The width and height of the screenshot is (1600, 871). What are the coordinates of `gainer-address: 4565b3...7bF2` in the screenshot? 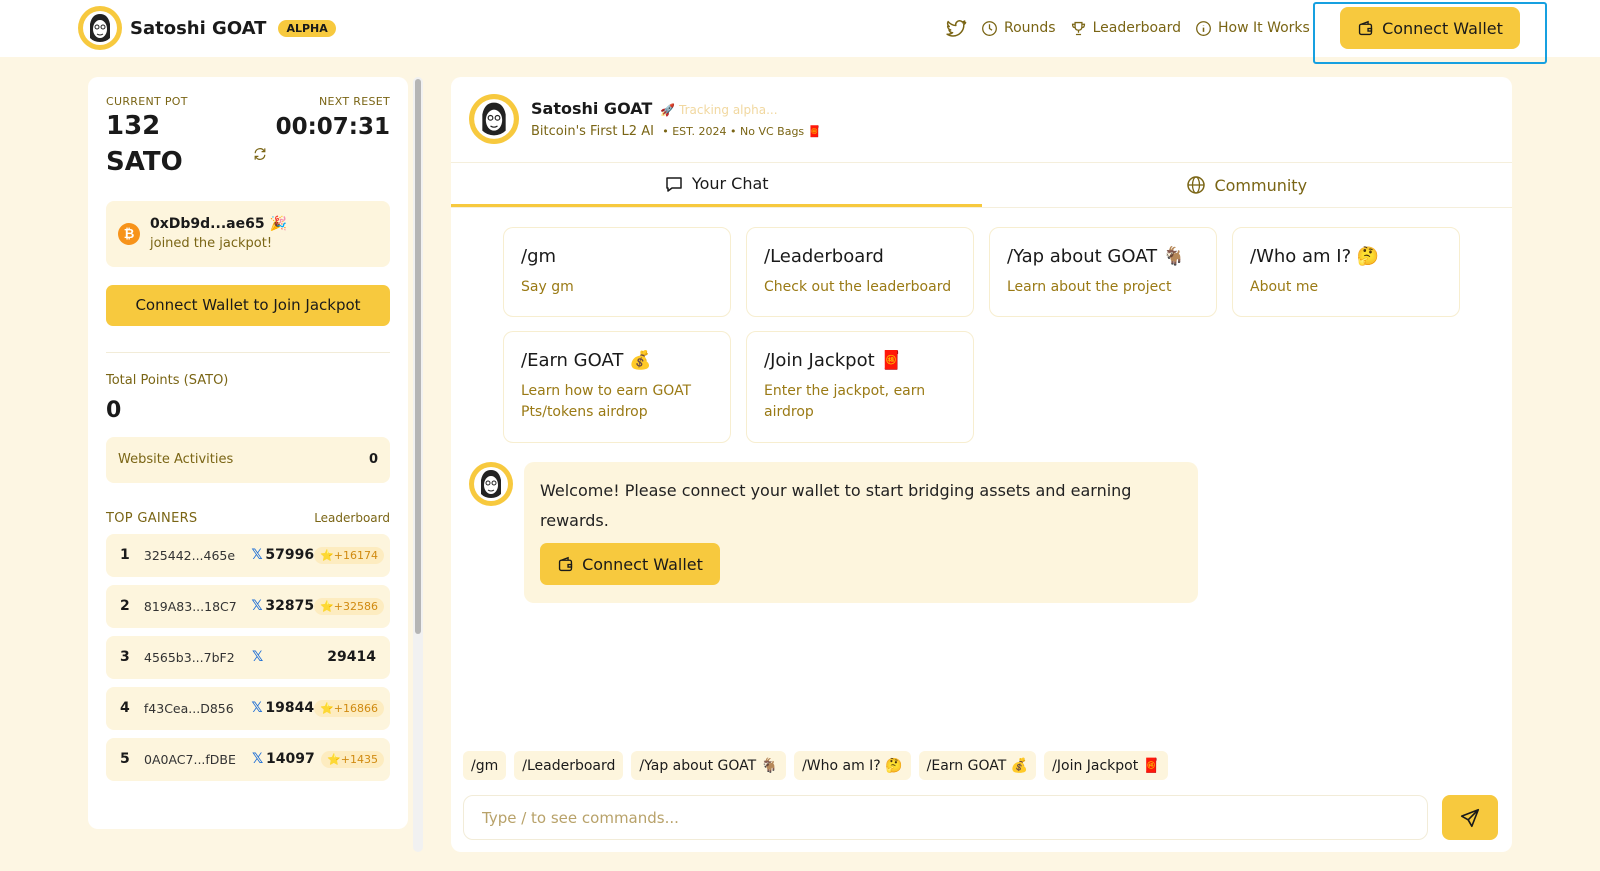 It's located at (189, 657).